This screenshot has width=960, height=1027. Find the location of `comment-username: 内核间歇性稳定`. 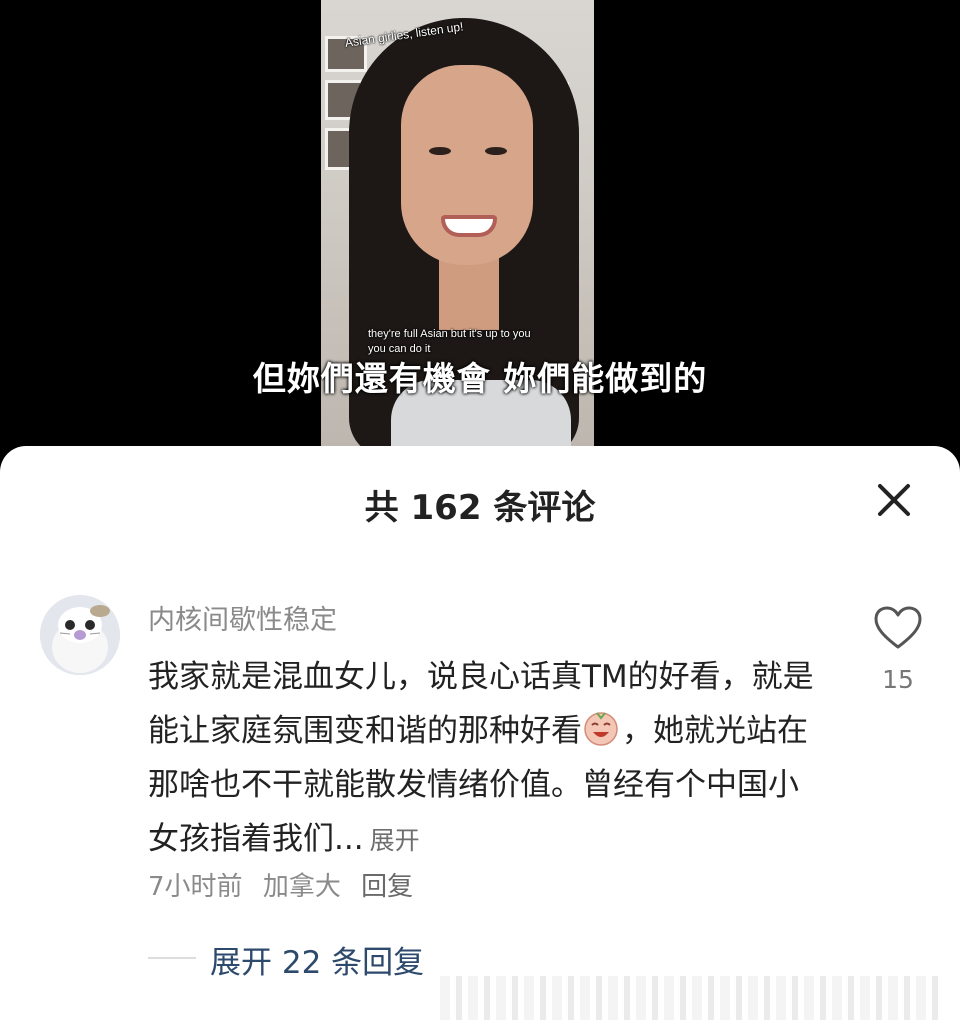

comment-username: 内核间歇性稳定 is located at coordinates (242, 617).